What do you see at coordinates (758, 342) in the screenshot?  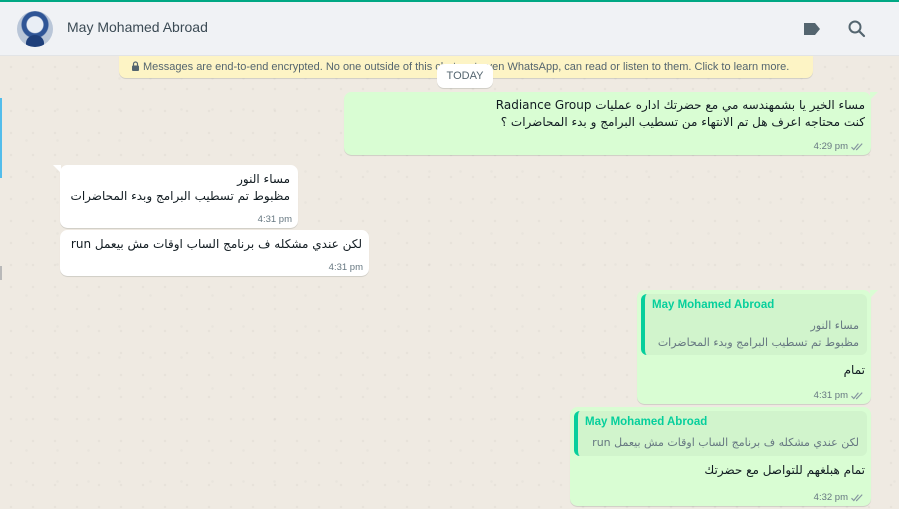 I see `quoted-text: مظبوط تم تسطيب البرامج وبدء المحاضرات` at bounding box center [758, 342].